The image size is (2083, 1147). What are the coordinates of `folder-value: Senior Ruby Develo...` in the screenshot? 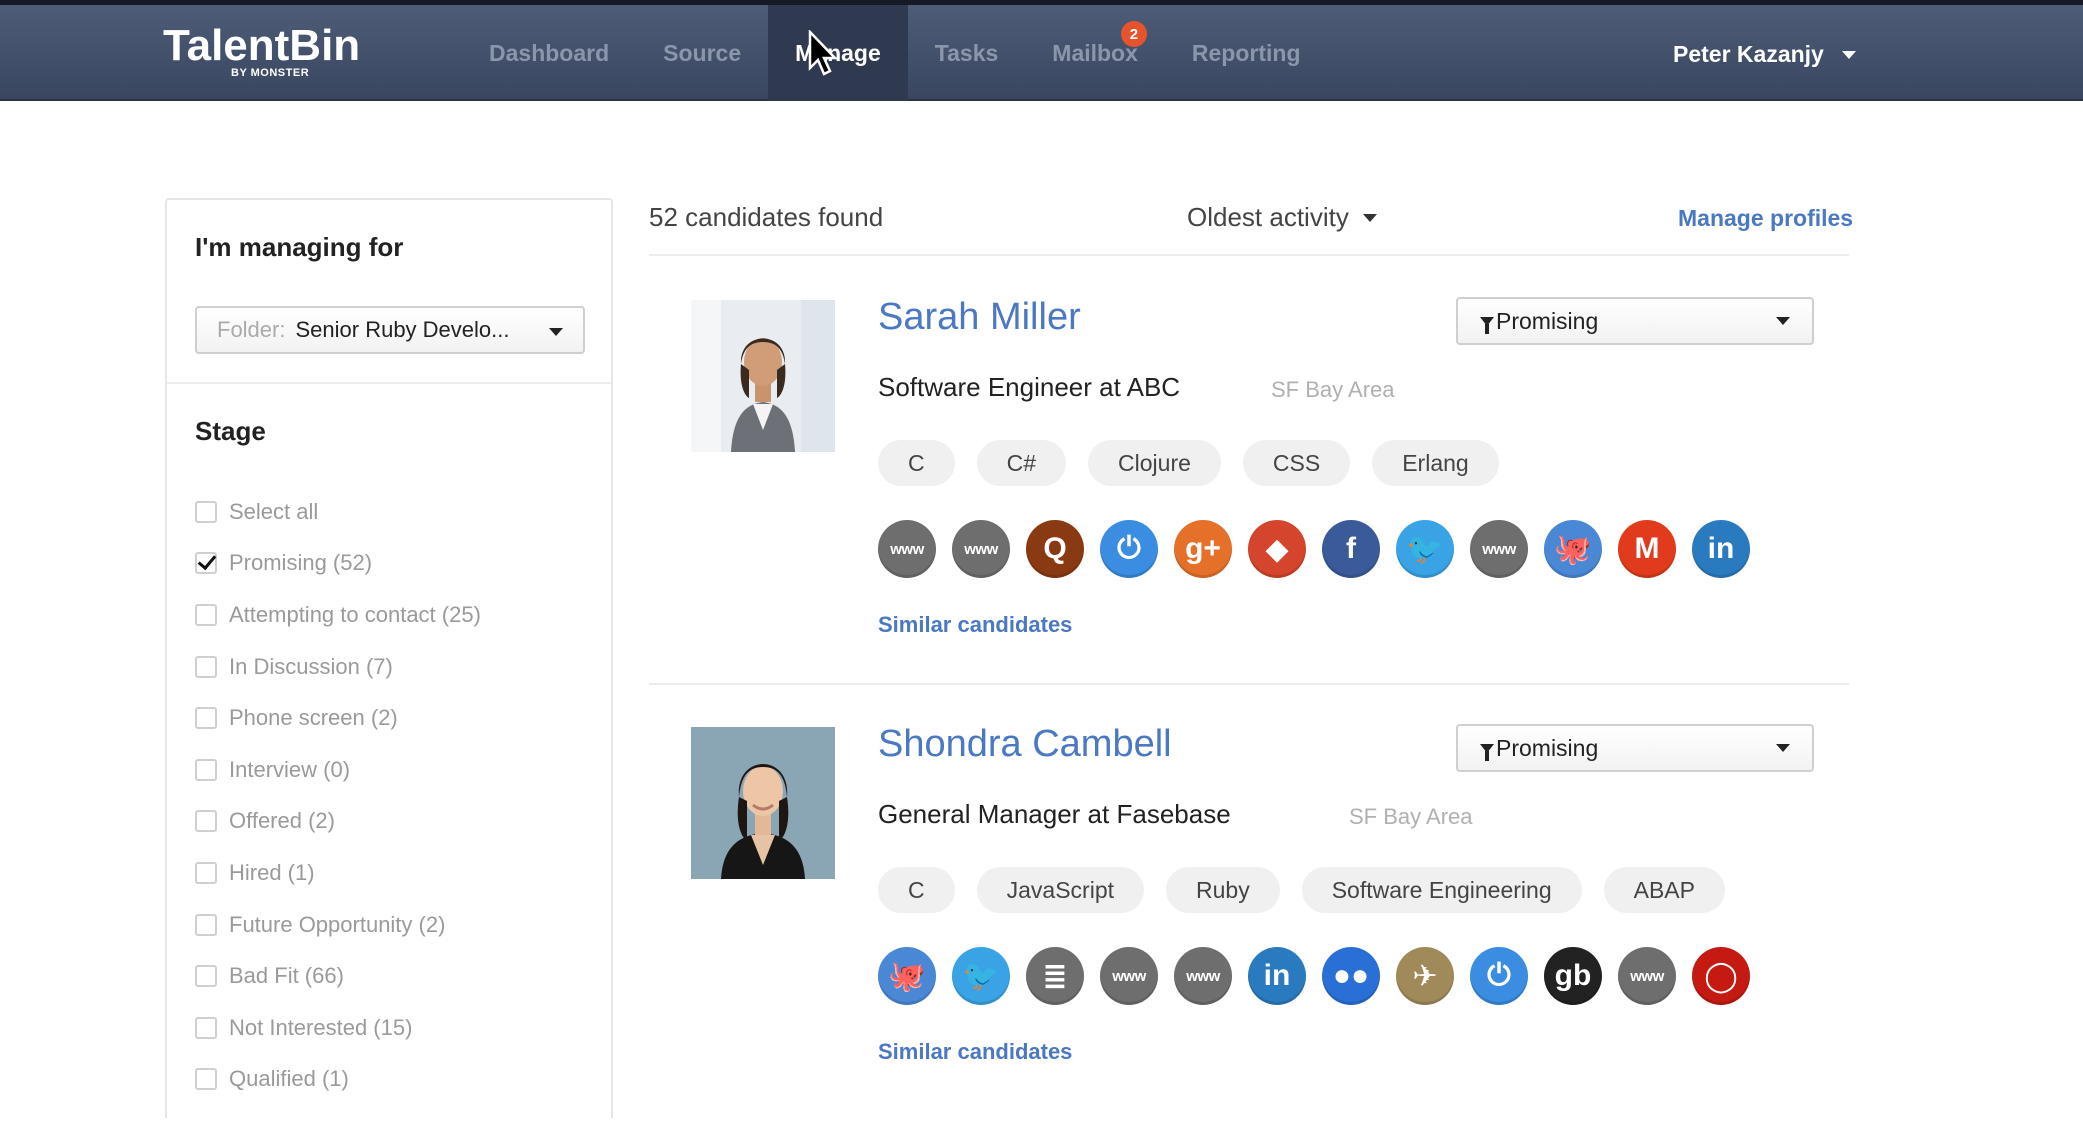 It's located at (402, 329).